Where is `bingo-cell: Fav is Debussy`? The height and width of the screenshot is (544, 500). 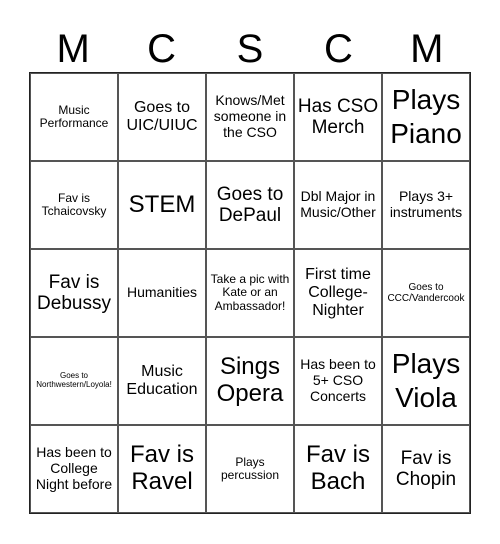 bingo-cell: Fav is Debussy is located at coordinates (74, 293).